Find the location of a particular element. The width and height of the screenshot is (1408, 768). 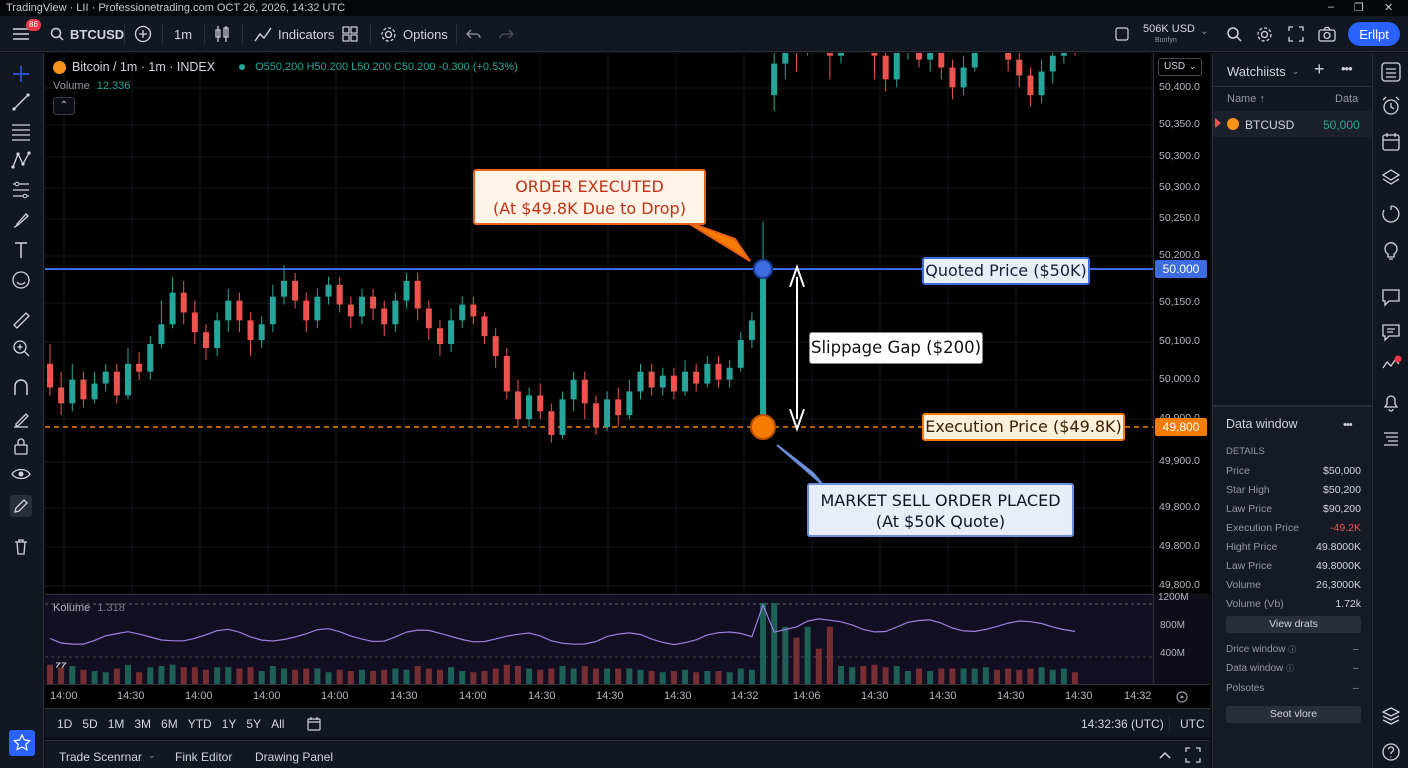

pattern-icon is located at coordinates (21, 160).